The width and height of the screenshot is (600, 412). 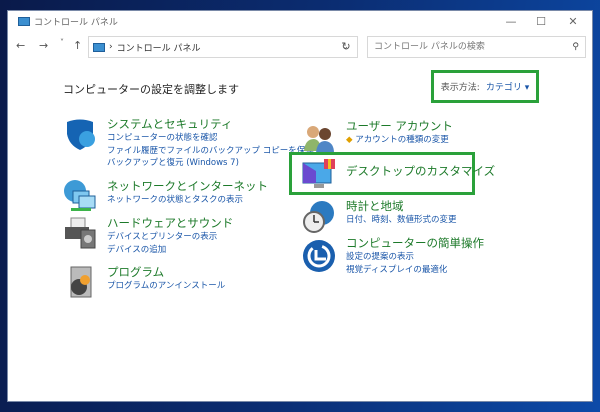 I want to click on up-button: ↑, so click(x=77, y=45).